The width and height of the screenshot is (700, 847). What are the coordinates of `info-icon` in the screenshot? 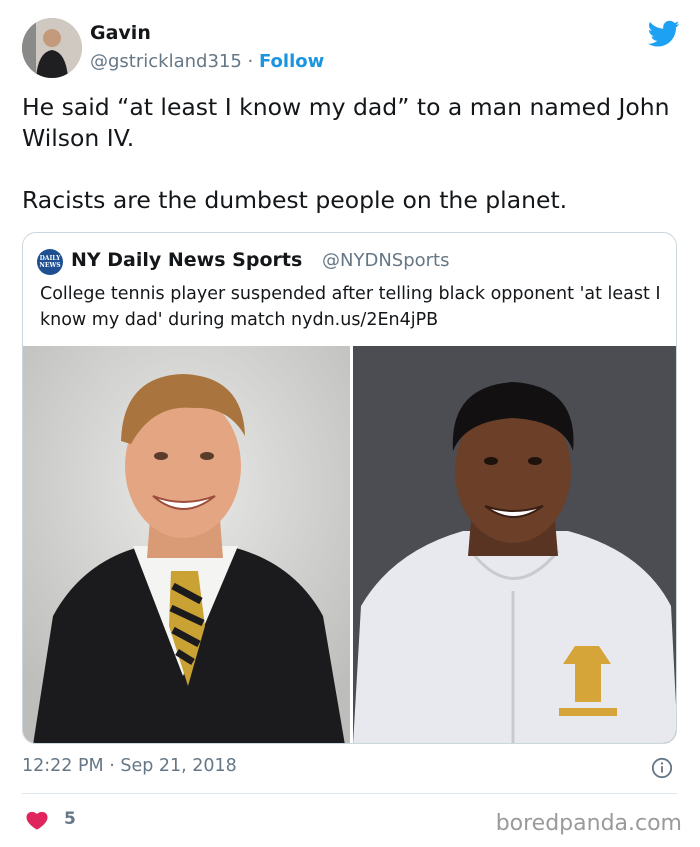 It's located at (662, 768).